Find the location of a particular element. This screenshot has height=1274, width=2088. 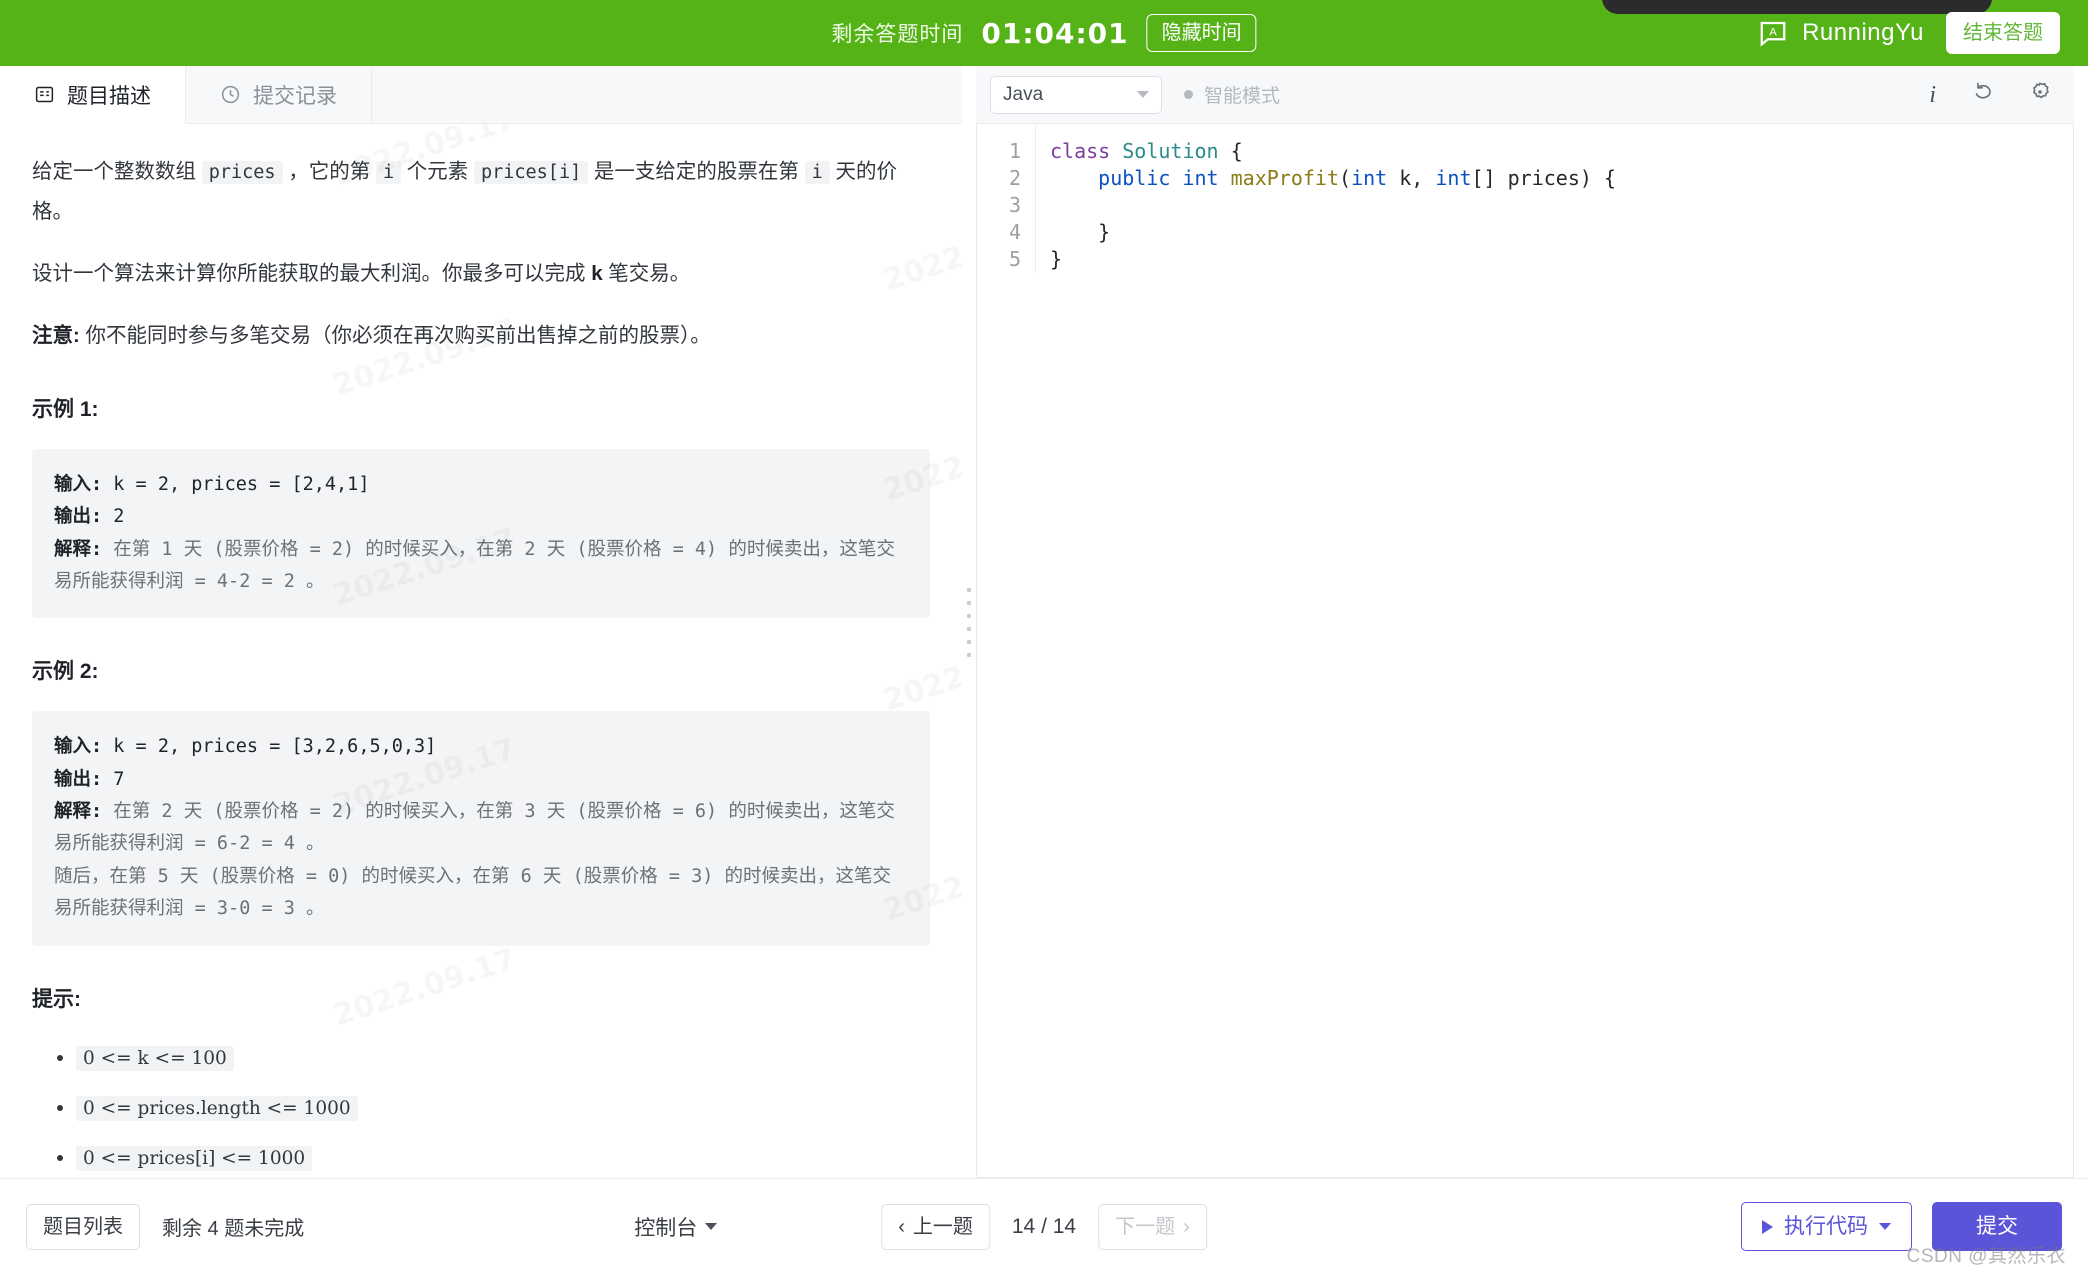

next-problem-label: 下一题 is located at coordinates (1145, 1226).